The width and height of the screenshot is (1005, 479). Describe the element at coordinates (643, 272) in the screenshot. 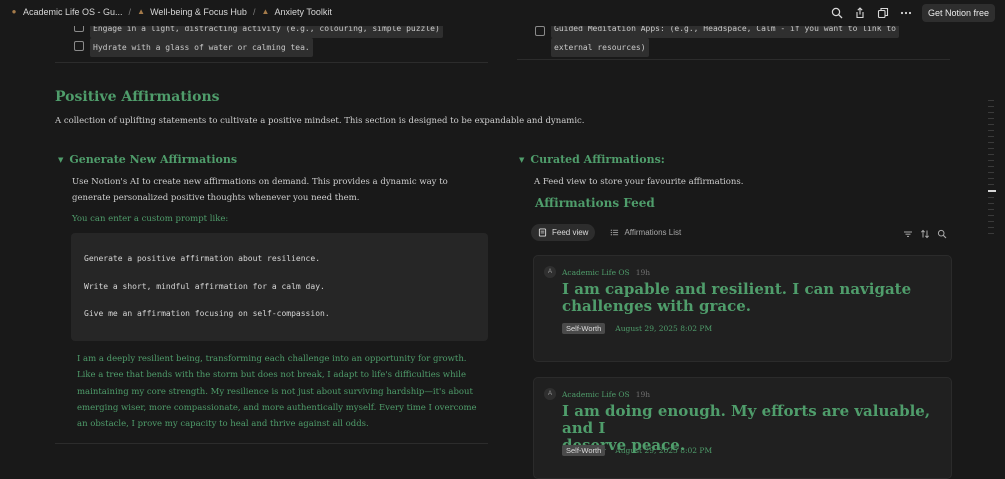

I see `card-time: 19h` at that location.